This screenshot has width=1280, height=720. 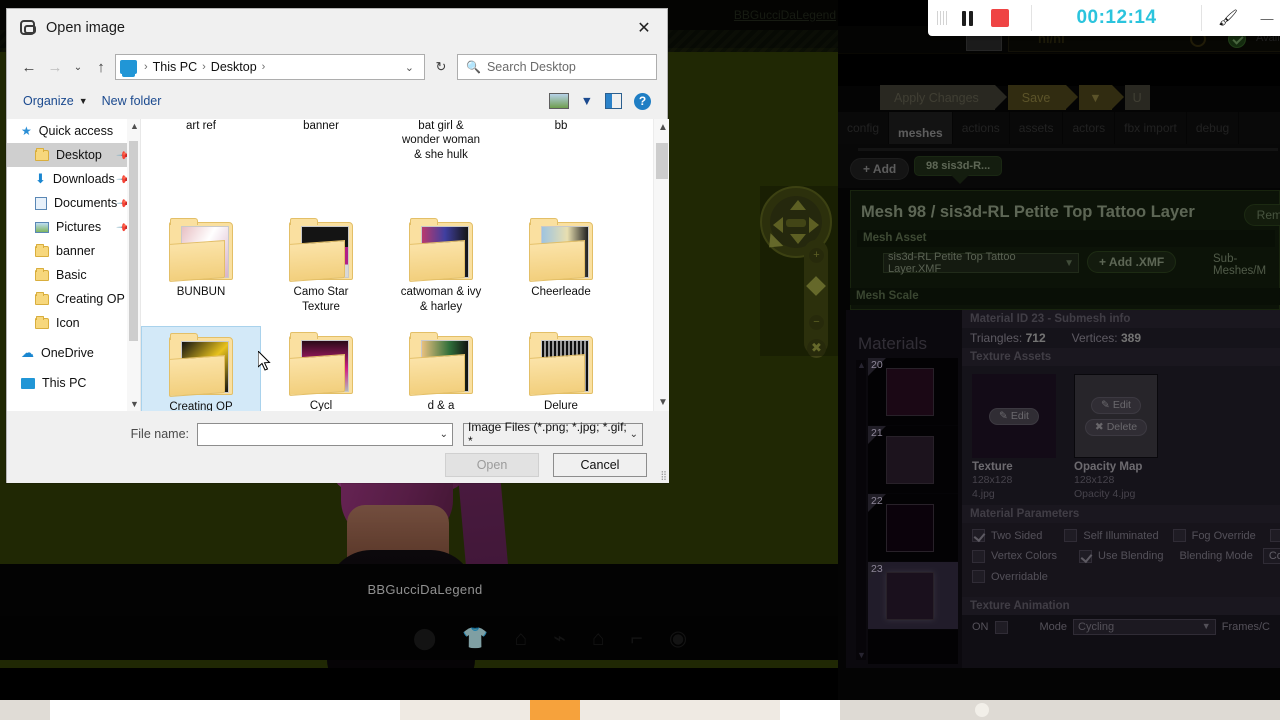 What do you see at coordinates (913, 596) in the screenshot?
I see `material-item-23: 23` at bounding box center [913, 596].